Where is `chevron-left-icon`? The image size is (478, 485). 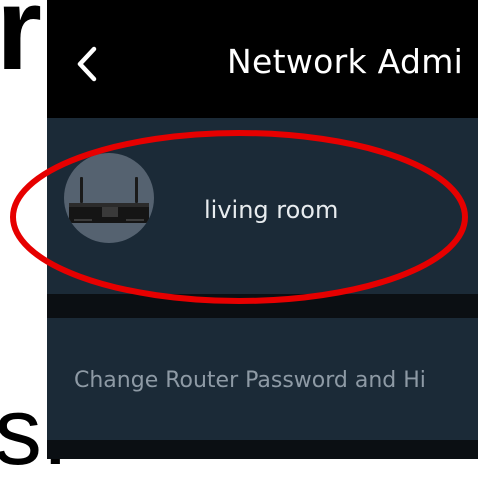 chevron-left-icon is located at coordinates (87, 64).